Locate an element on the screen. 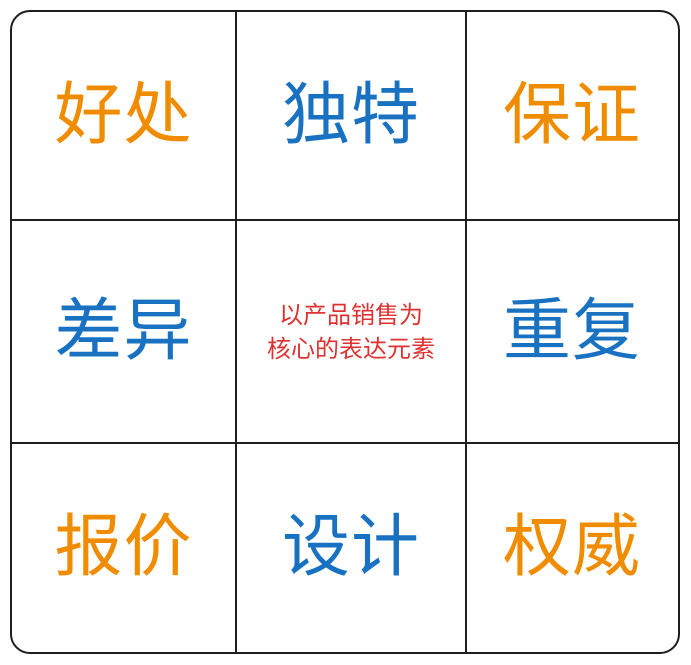  cell-label-difference: 差异 is located at coordinates (123, 331).